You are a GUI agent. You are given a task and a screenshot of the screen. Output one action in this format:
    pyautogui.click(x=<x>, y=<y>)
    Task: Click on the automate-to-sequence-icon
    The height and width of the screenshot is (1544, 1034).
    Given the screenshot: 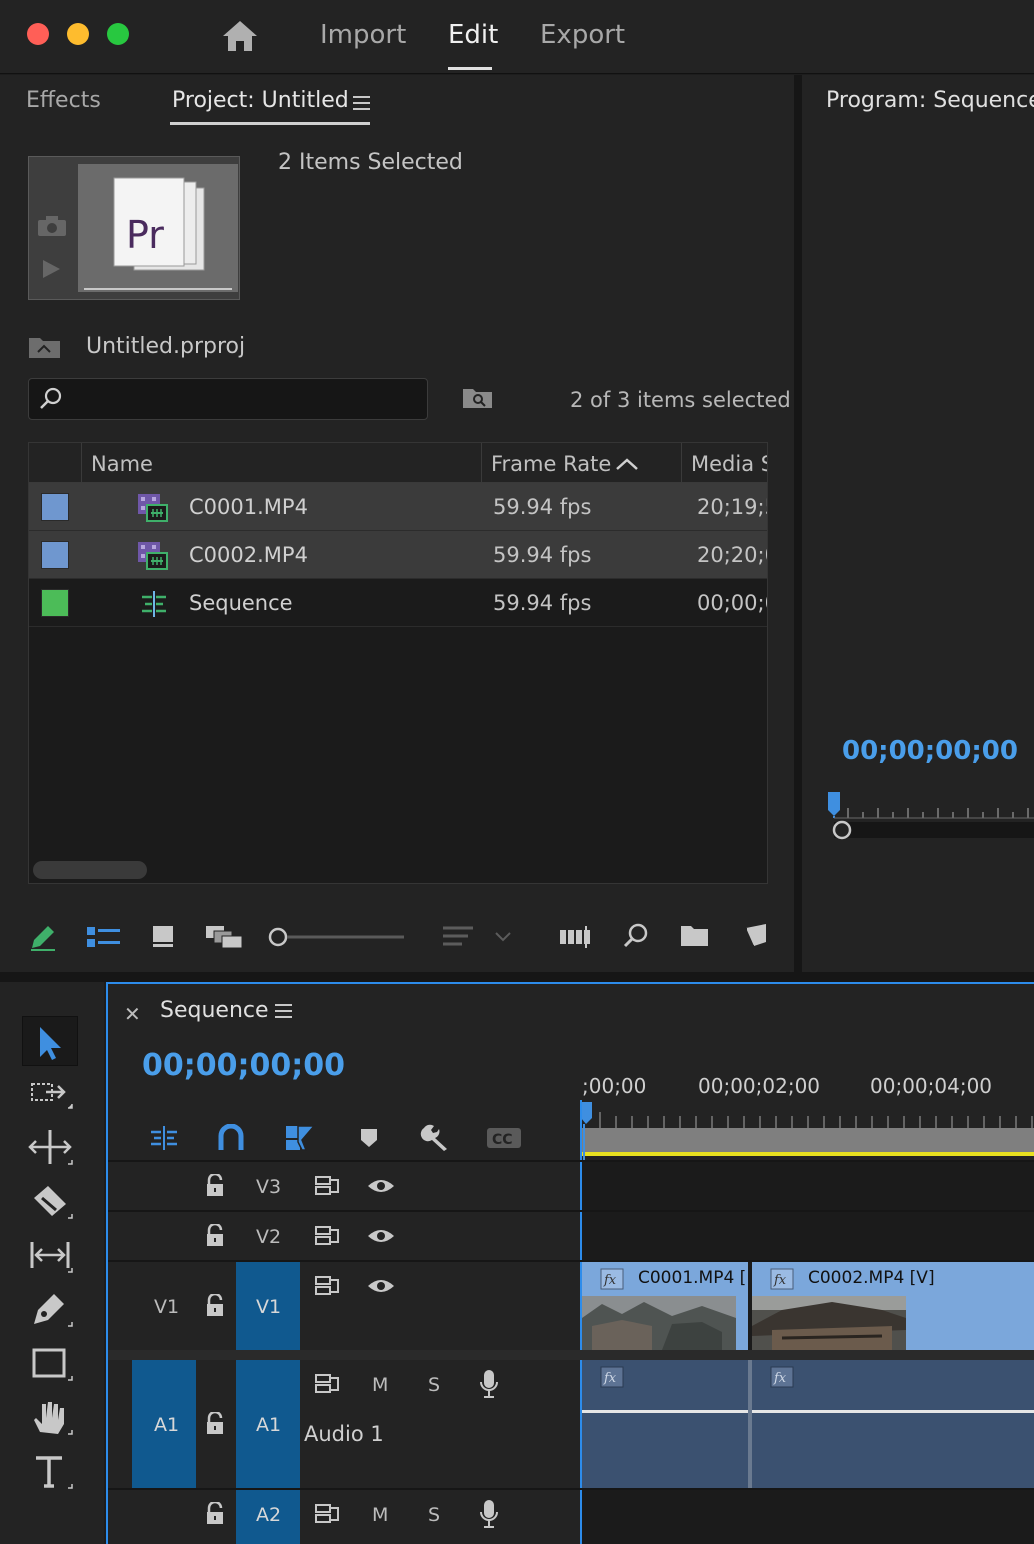 What is the action you would take?
    pyautogui.click(x=575, y=937)
    